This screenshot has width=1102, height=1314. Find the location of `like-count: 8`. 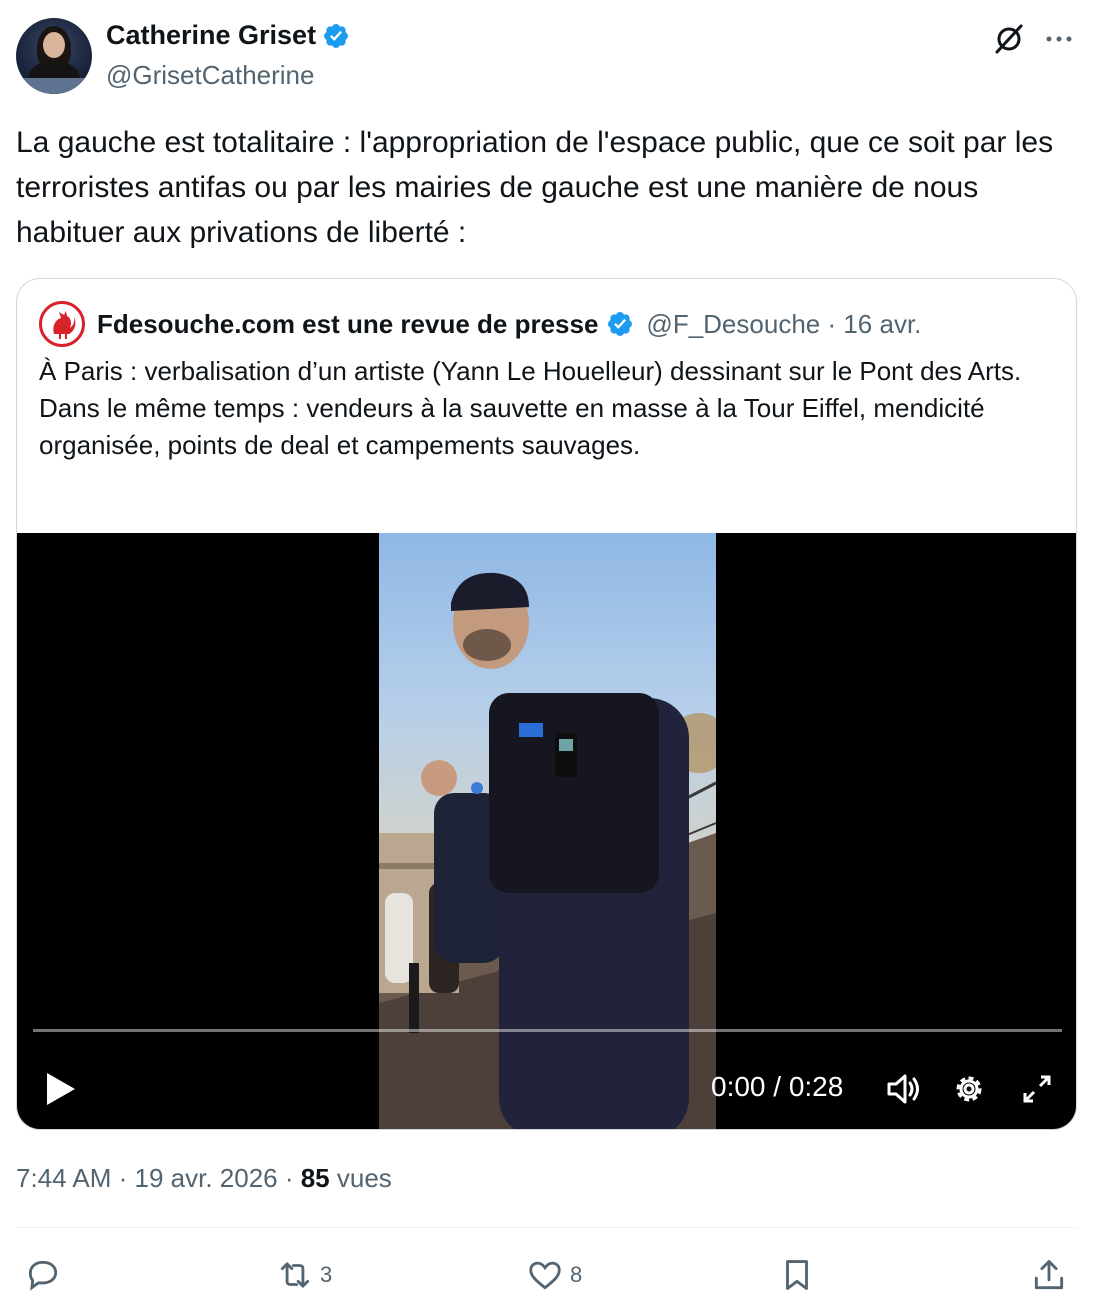

like-count: 8 is located at coordinates (576, 1274).